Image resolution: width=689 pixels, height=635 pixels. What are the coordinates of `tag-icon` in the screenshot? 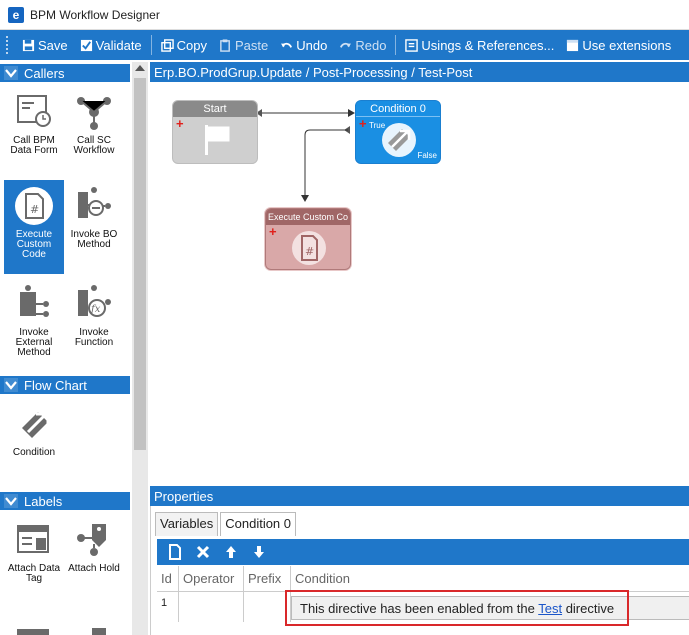 It's located at (99, 631).